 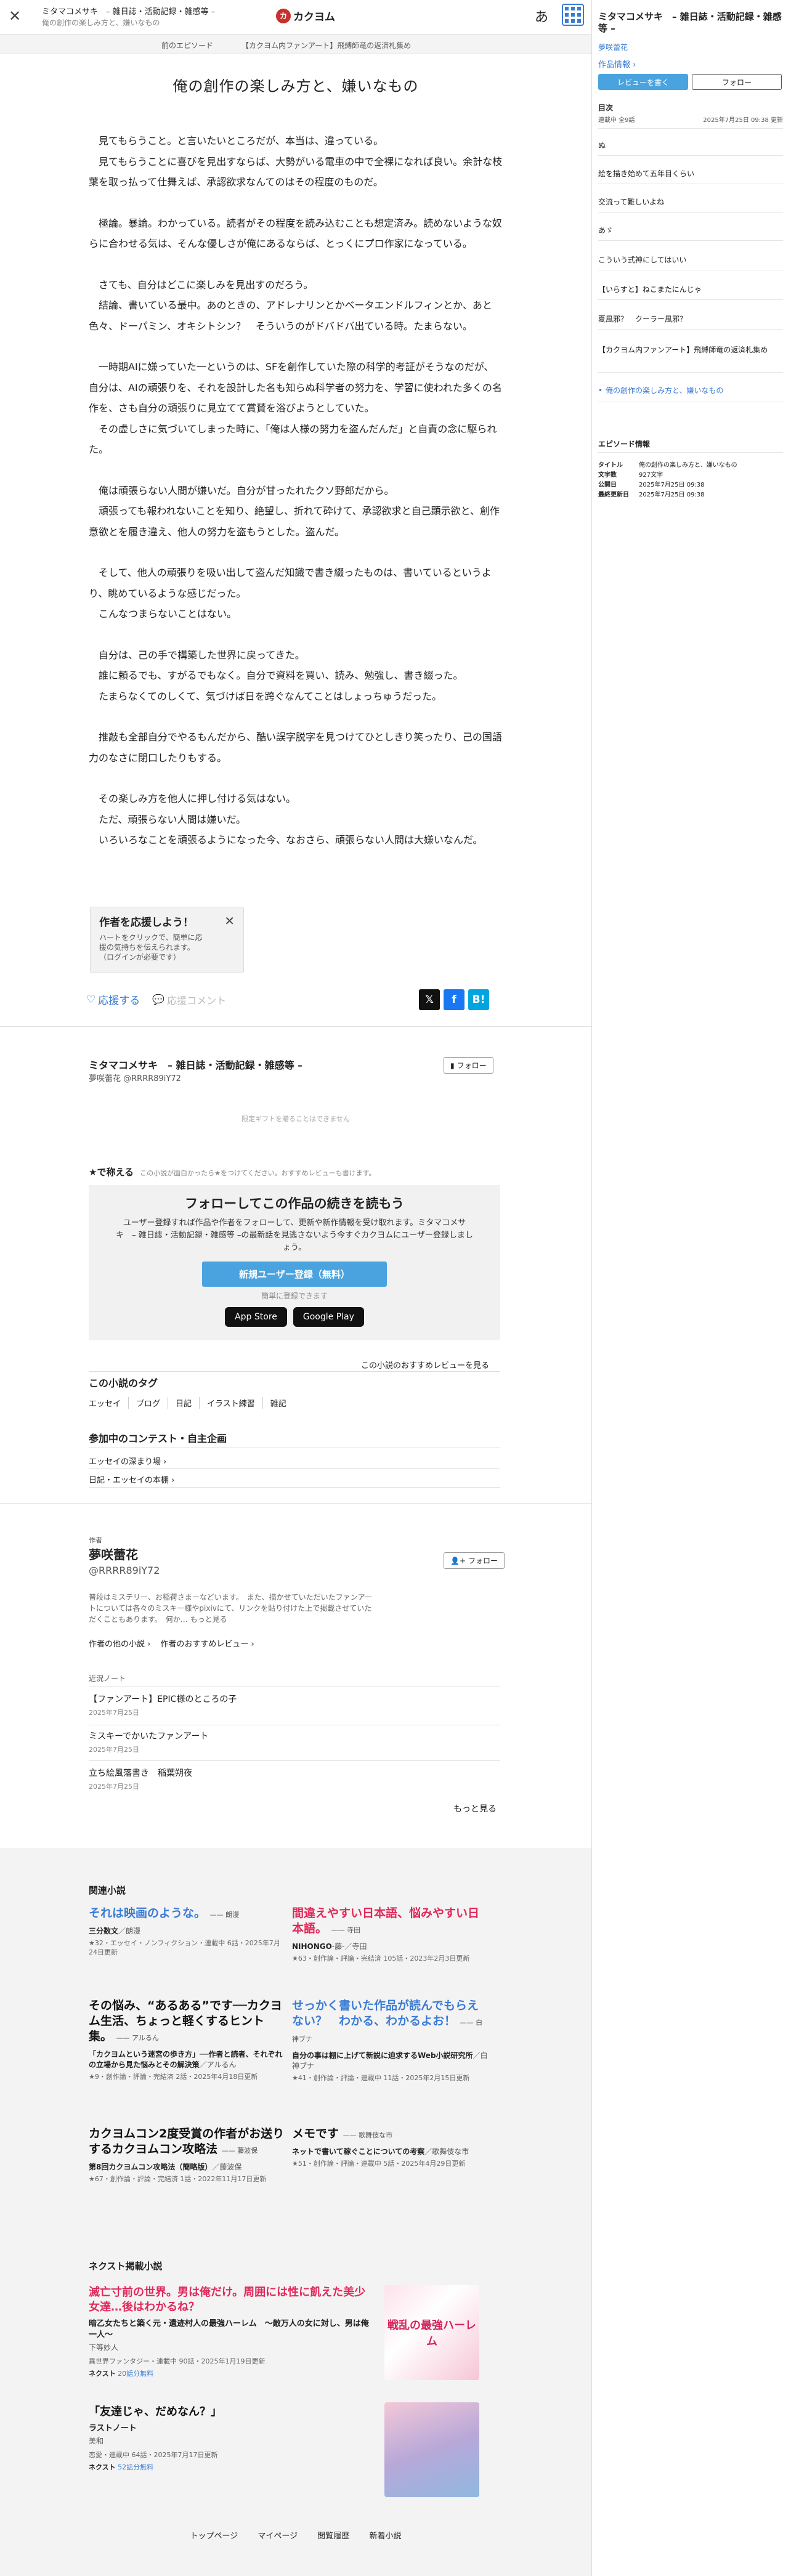 I want to click on google-play-button: Google Play, so click(x=328, y=1317).